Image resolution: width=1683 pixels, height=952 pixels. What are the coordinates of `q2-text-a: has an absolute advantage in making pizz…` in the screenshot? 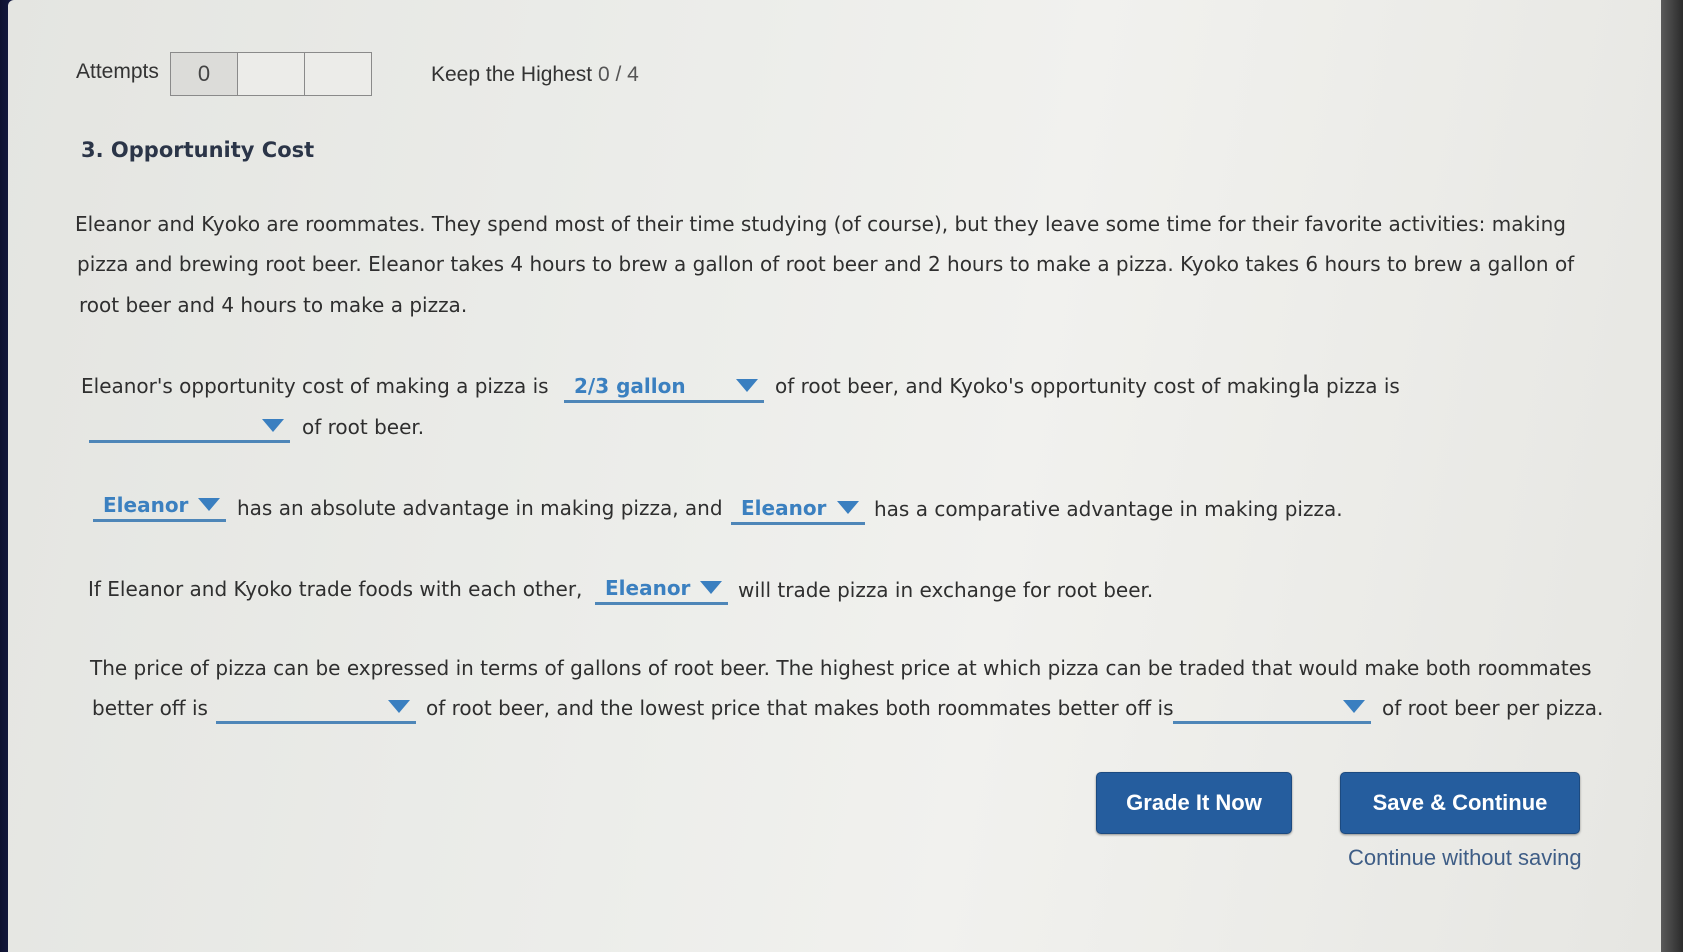 It's located at (480, 508).